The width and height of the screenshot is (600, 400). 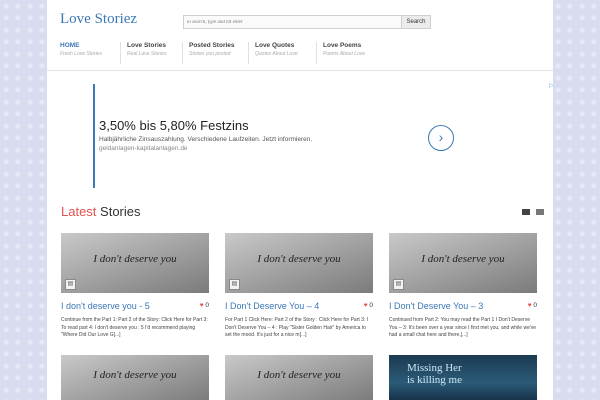 I want to click on grid-view-icon, so click(x=526, y=212).